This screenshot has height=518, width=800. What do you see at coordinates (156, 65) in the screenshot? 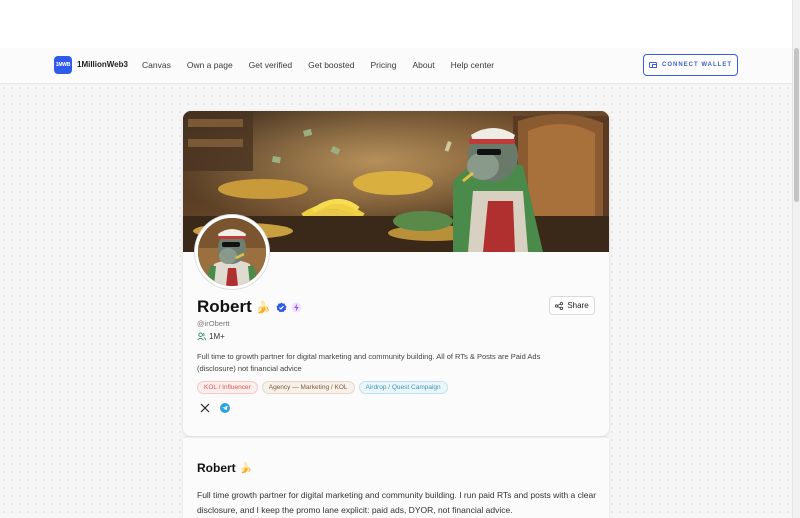
I see `nav-link-canvas: Canvas` at bounding box center [156, 65].